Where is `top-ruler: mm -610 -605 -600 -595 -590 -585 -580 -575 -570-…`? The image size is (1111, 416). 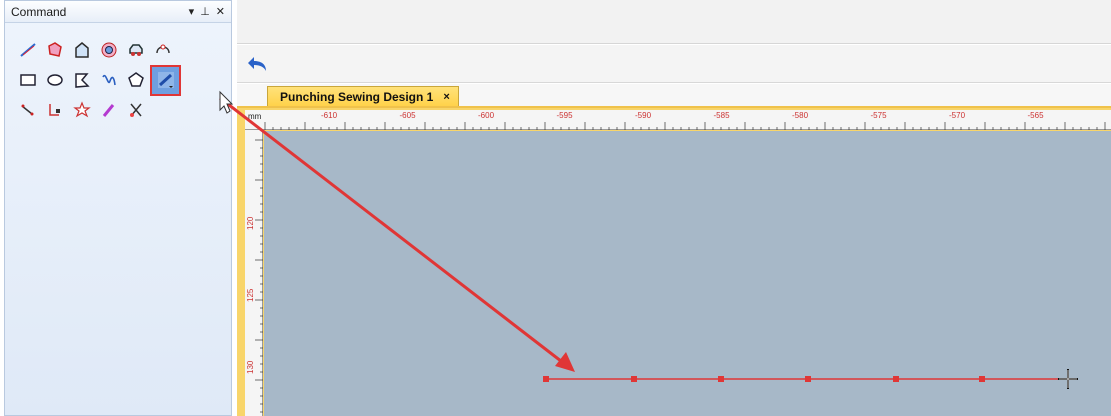 top-ruler: mm -610 -605 -600 -595 -590 -585 -580 -575 -570-… is located at coordinates (678, 120).